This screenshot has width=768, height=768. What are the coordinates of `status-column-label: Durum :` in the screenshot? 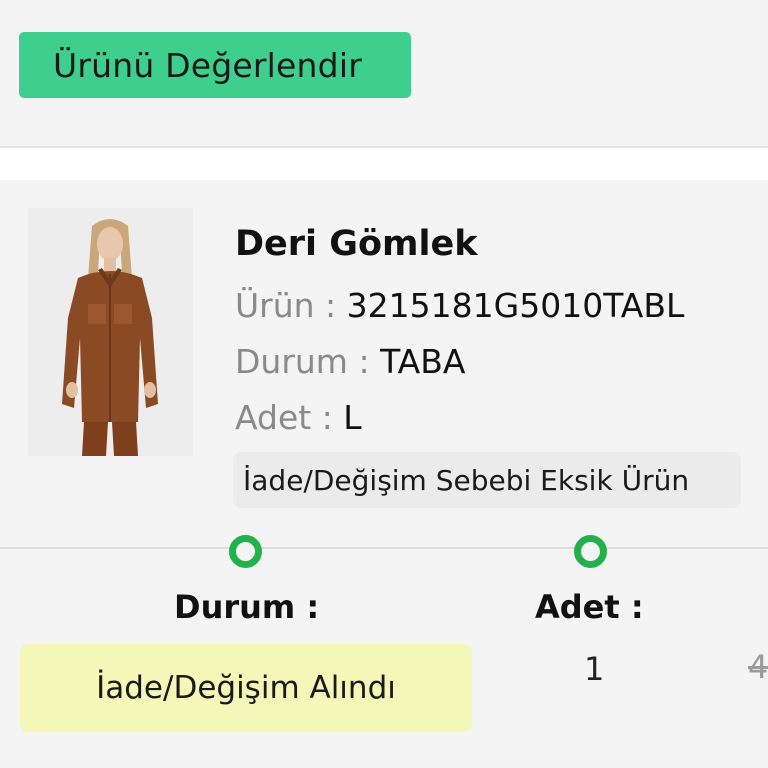 It's located at (247, 607).